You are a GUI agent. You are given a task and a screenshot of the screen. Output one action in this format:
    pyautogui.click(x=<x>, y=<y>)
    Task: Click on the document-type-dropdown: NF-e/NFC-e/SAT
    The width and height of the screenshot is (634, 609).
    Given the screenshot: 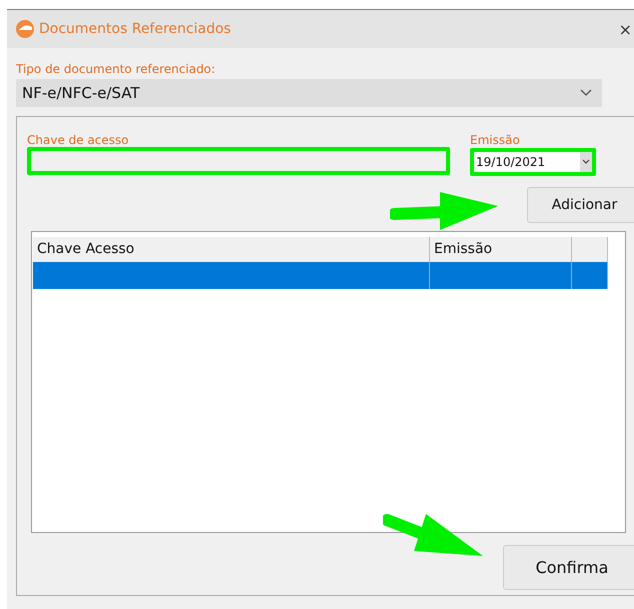 What is the action you would take?
    pyautogui.click(x=309, y=93)
    